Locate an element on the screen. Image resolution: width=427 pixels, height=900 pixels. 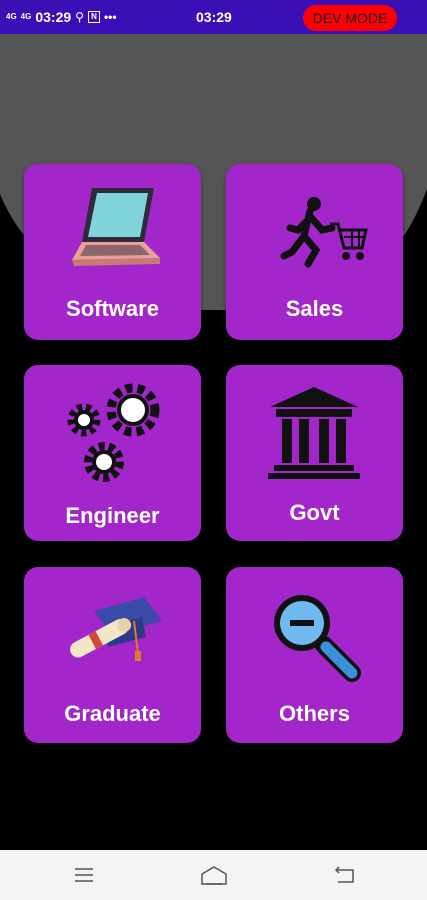
usb-icon: ⚲ is located at coordinates (79, 17).